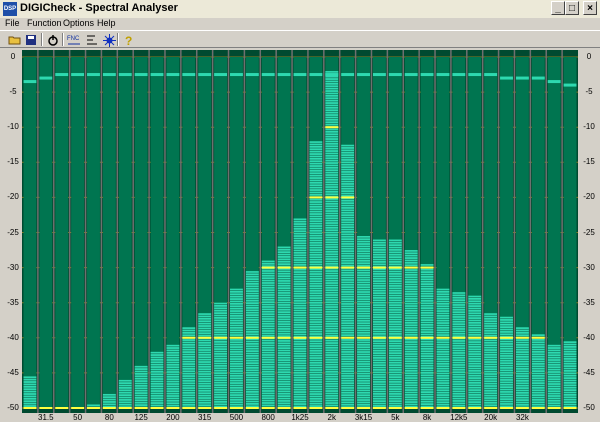  I want to click on title-bar: DSP DIGICheck - Spectral Analyser _ □ ×, so click(300, 9).